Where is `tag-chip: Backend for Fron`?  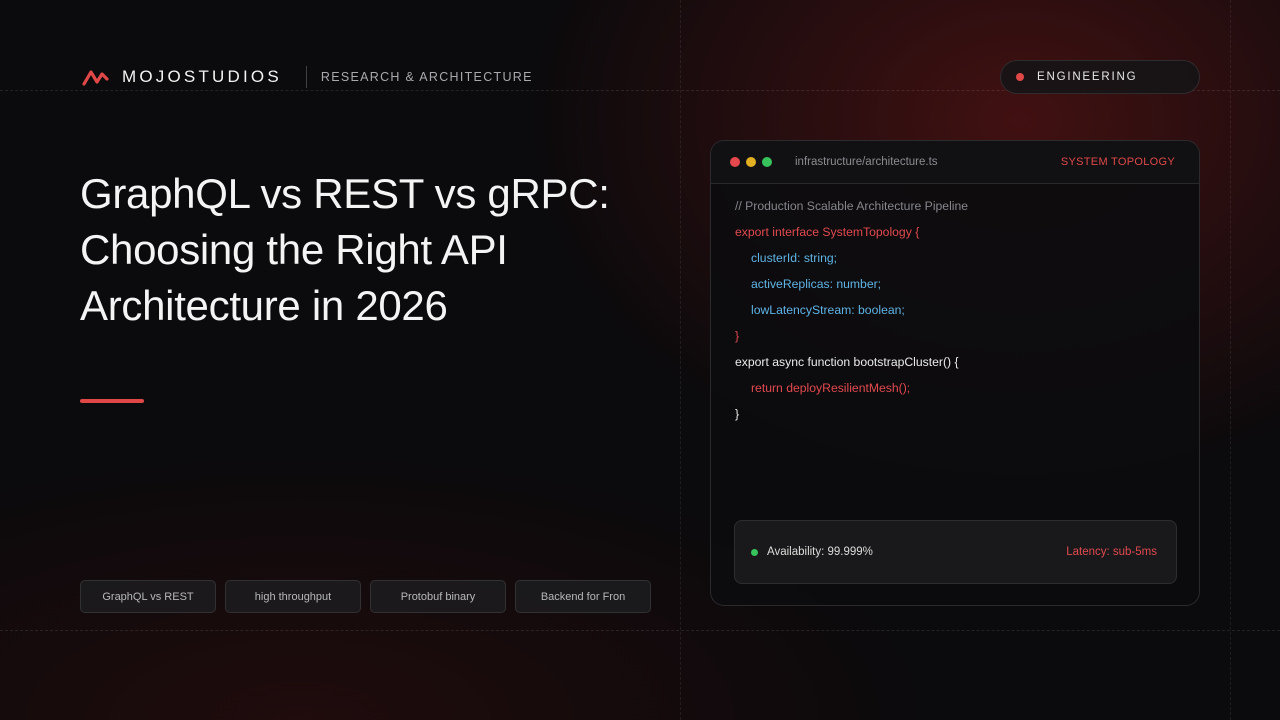 tag-chip: Backend for Fron is located at coordinates (583, 596).